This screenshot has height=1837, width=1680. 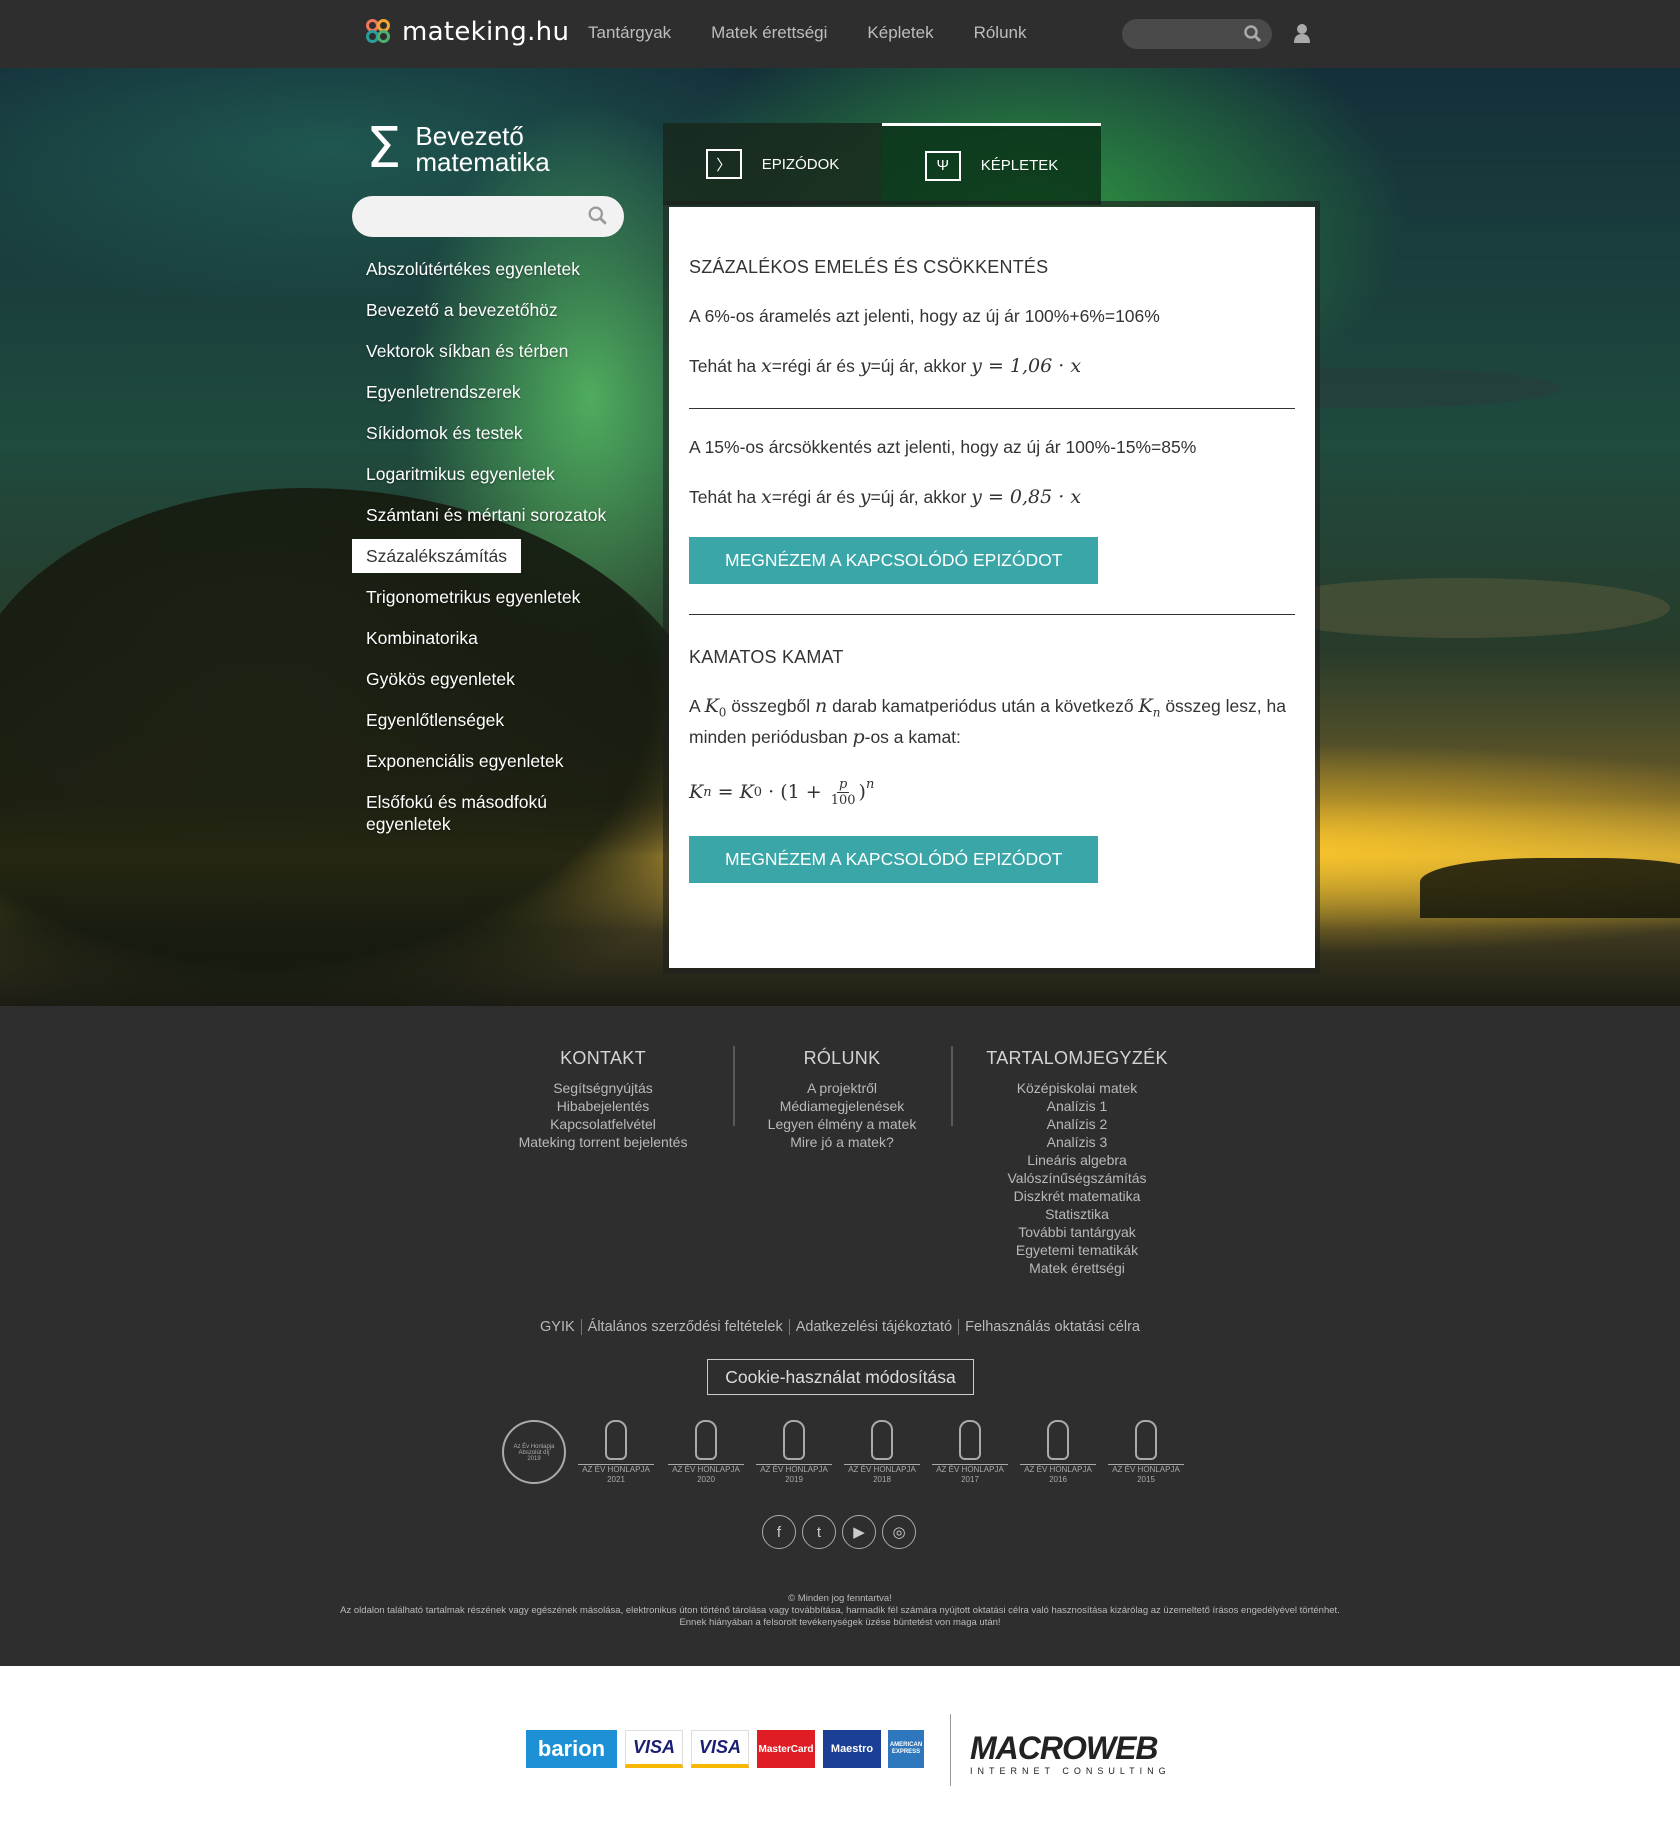 I want to click on footer-link: Hibabejelentés, so click(x=603, y=1106).